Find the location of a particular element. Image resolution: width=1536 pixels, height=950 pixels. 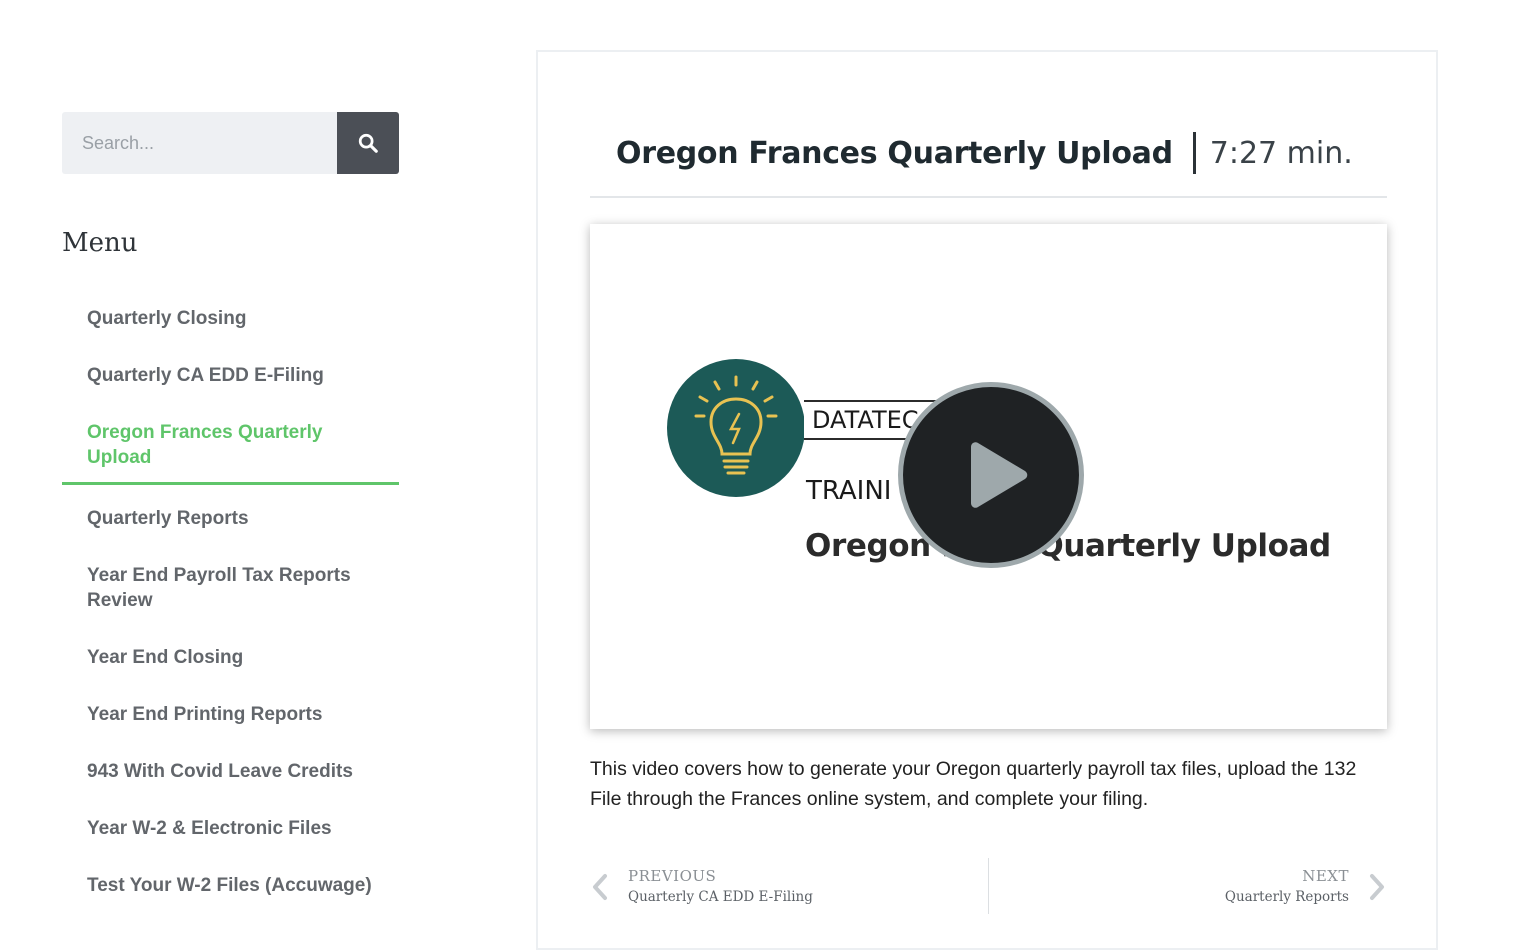

menu-heading: Menu is located at coordinates (100, 243).